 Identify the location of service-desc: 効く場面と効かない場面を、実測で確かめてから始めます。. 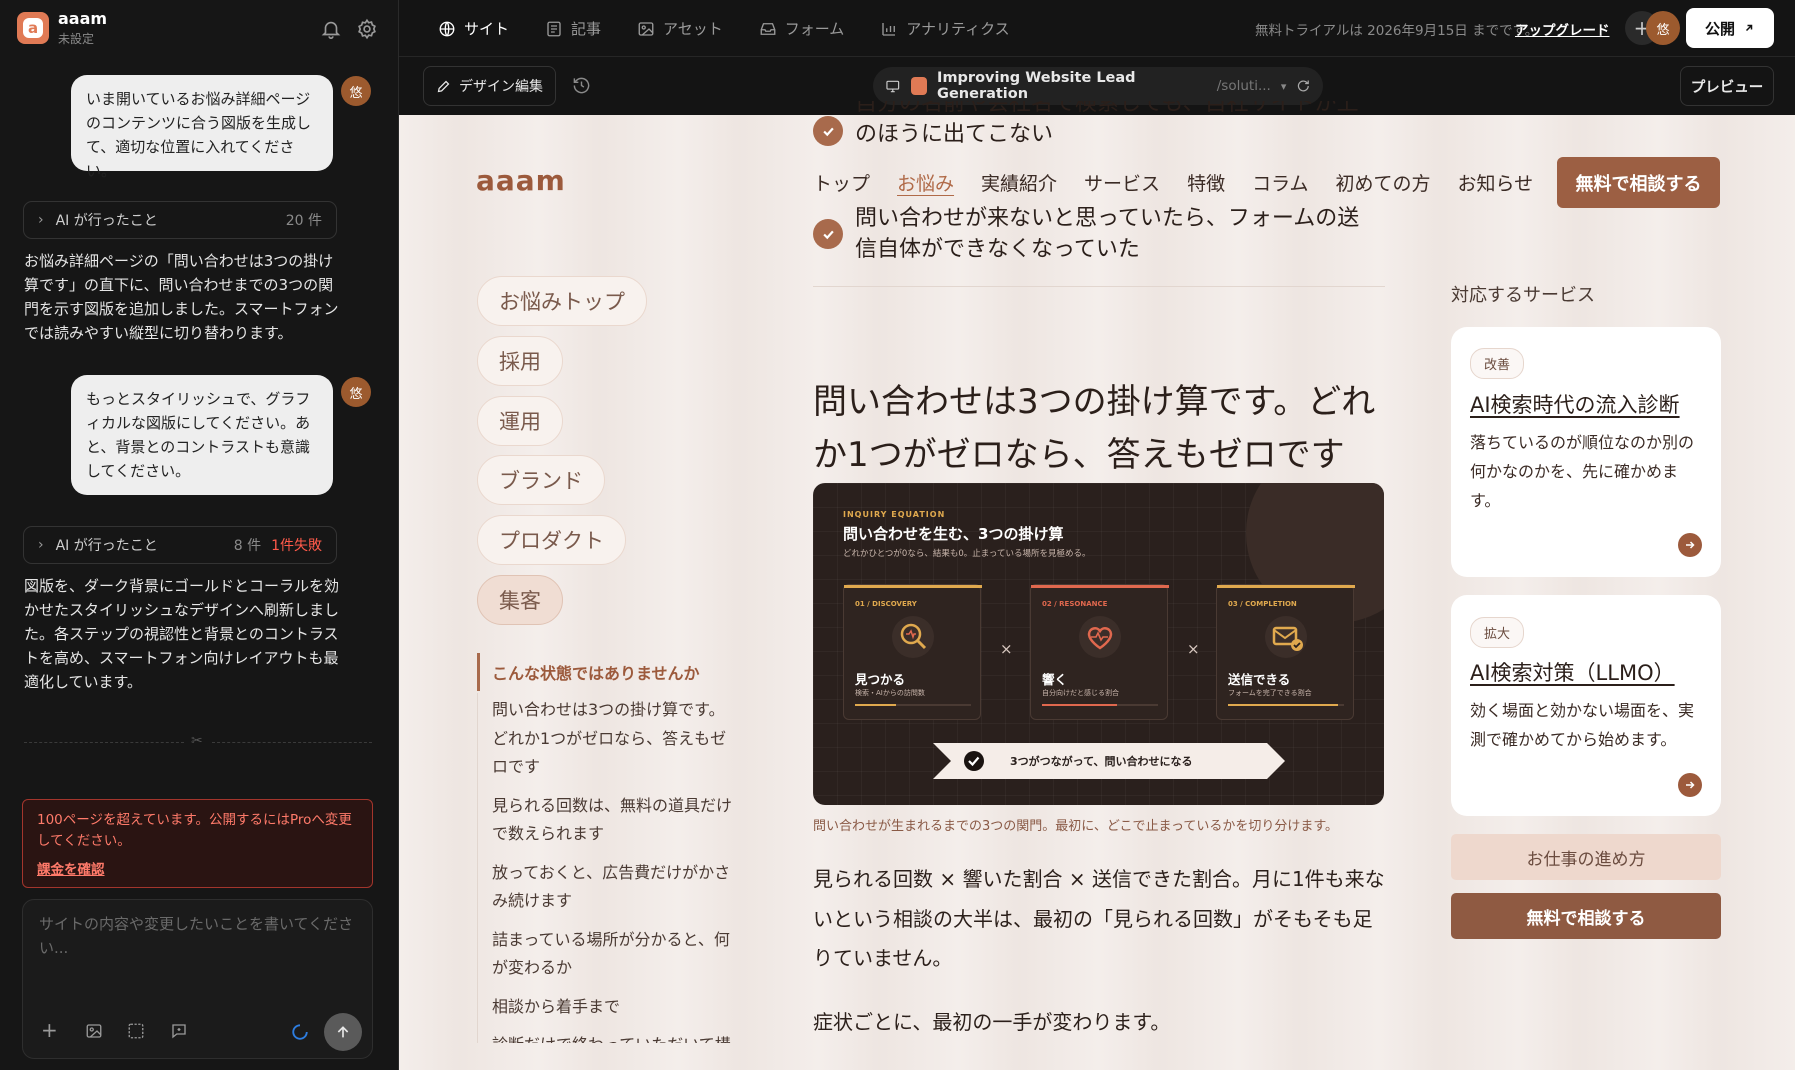
(1582, 725).